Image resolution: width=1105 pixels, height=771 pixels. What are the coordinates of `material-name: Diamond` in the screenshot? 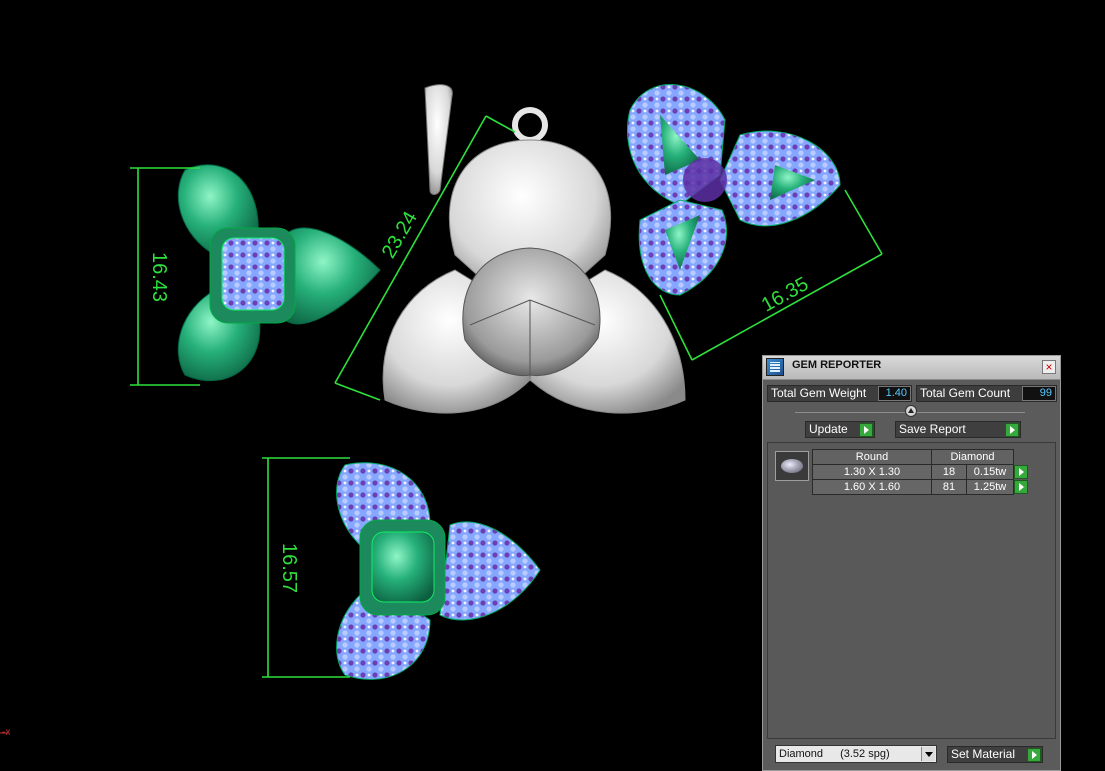 It's located at (801, 754).